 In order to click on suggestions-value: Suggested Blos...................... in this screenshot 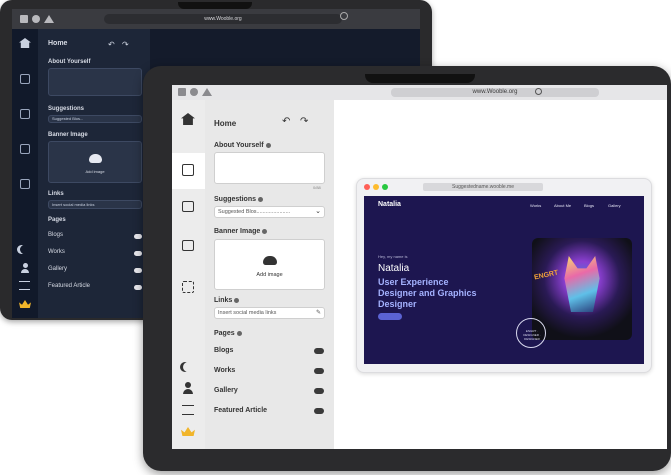, I will do `click(254, 212)`.